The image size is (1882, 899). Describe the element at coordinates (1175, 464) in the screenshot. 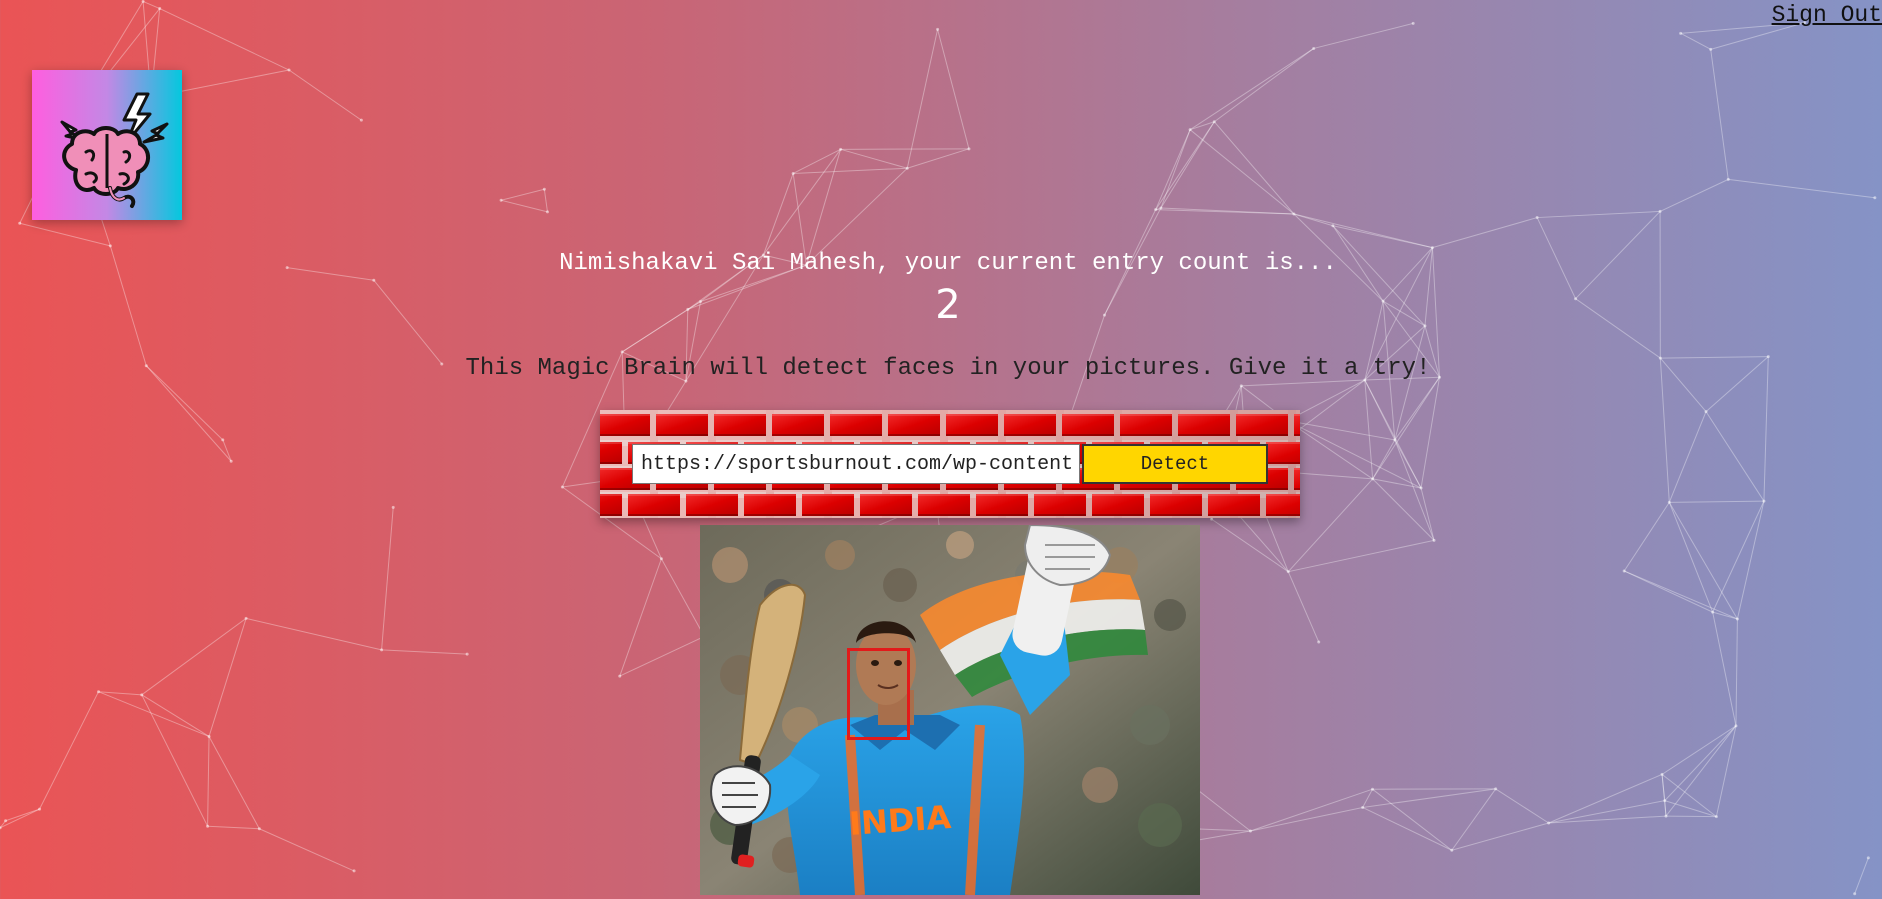

I see `detect-button: Detect` at that location.